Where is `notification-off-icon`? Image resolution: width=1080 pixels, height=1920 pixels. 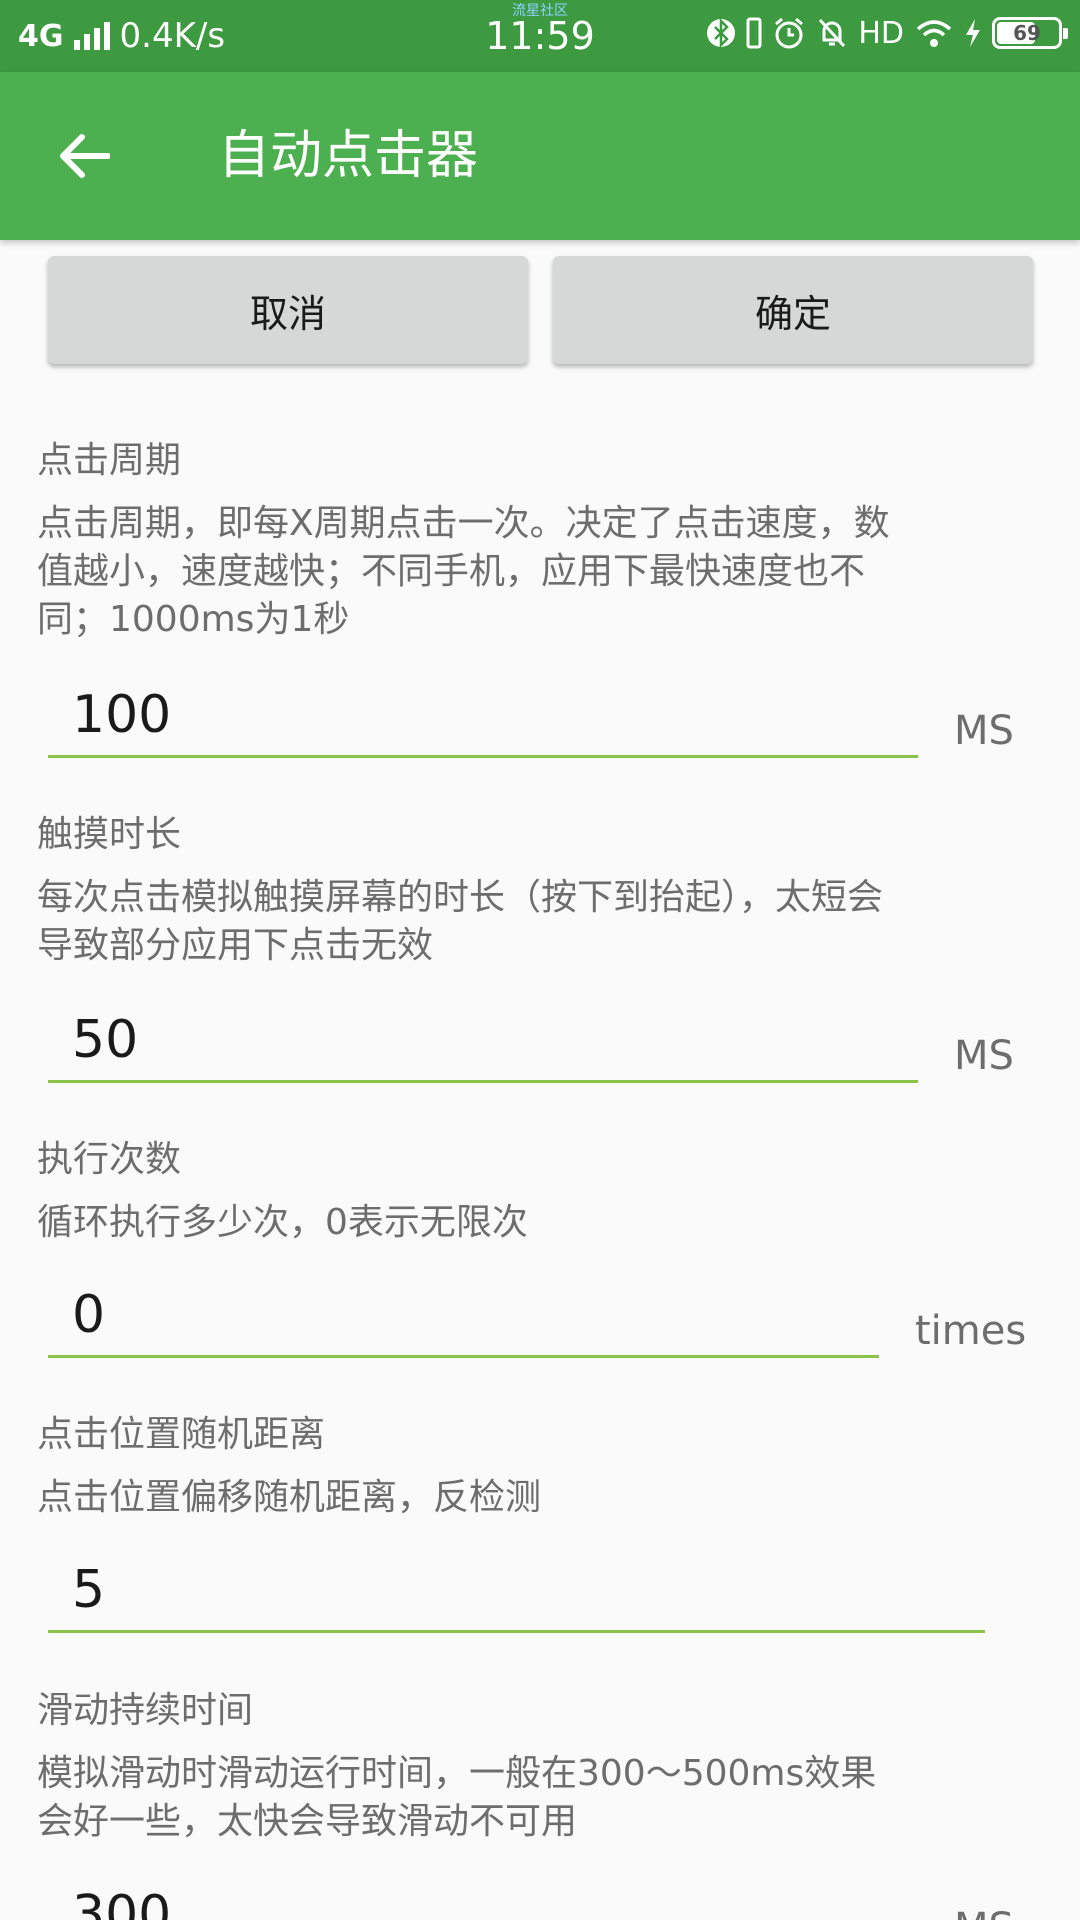
notification-off-icon is located at coordinates (832, 33).